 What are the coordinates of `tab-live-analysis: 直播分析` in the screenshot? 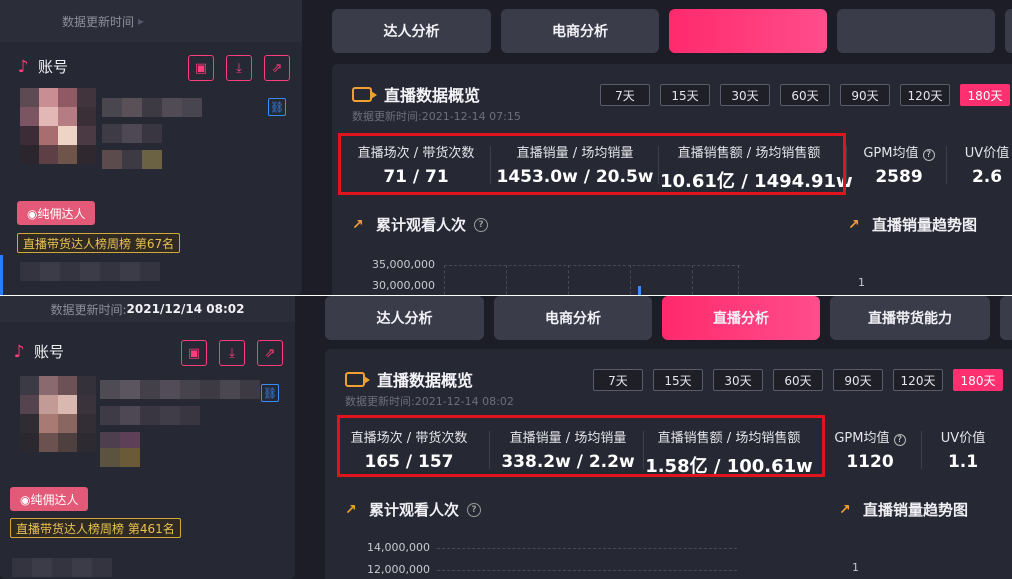 It's located at (741, 318).